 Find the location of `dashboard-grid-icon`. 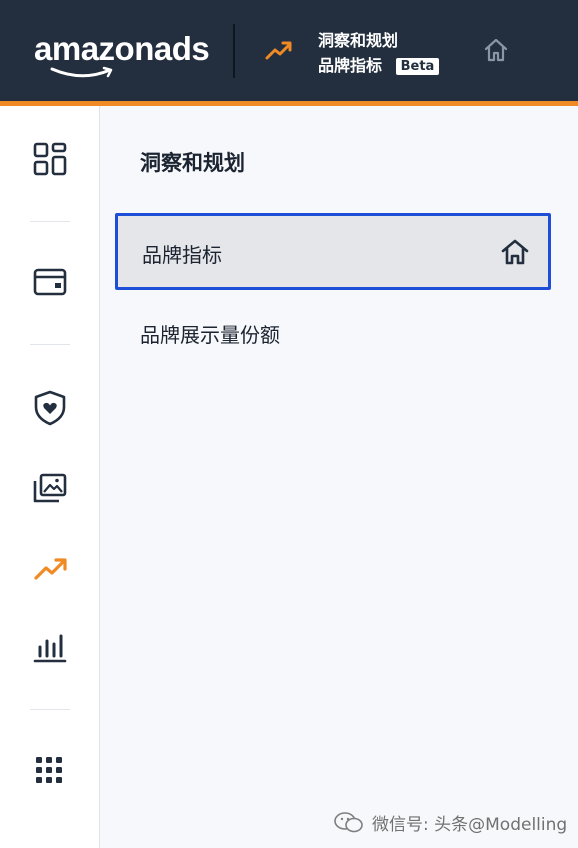

dashboard-grid-icon is located at coordinates (50, 159).